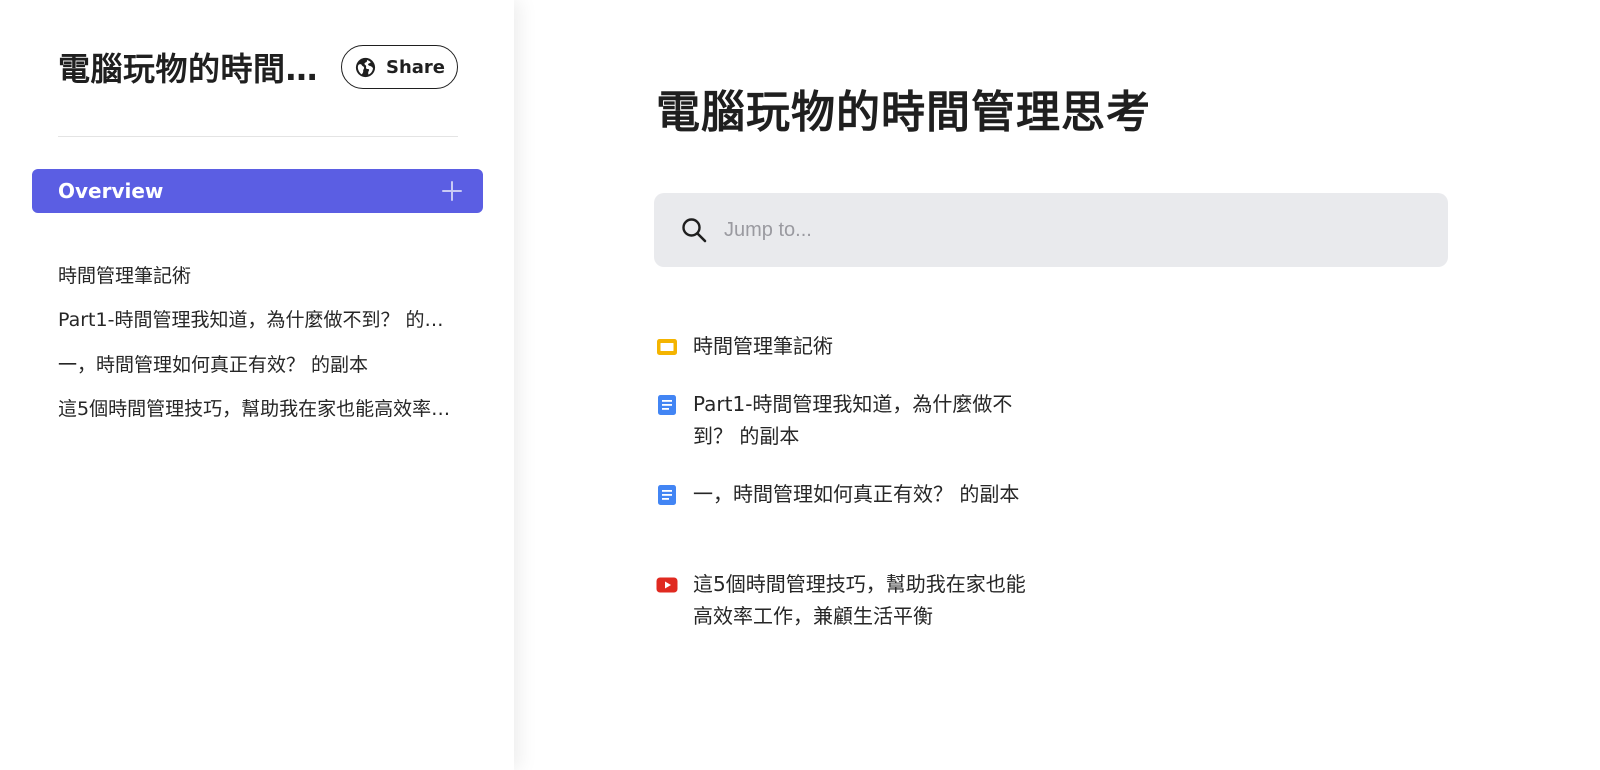  What do you see at coordinates (111, 191) in the screenshot?
I see `overview-label: Overview` at bounding box center [111, 191].